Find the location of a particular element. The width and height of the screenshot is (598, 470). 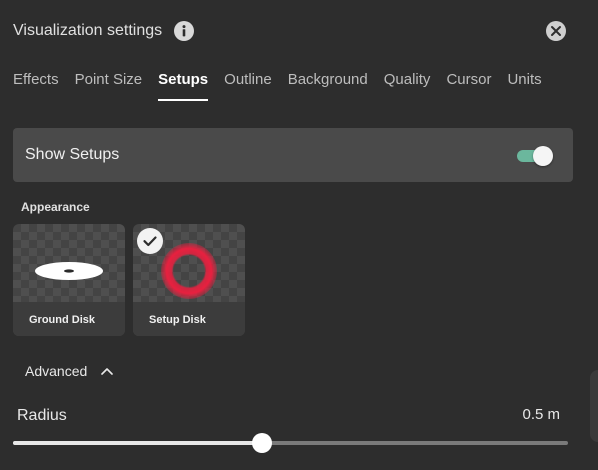

tab-setups: Setups is located at coordinates (183, 83).